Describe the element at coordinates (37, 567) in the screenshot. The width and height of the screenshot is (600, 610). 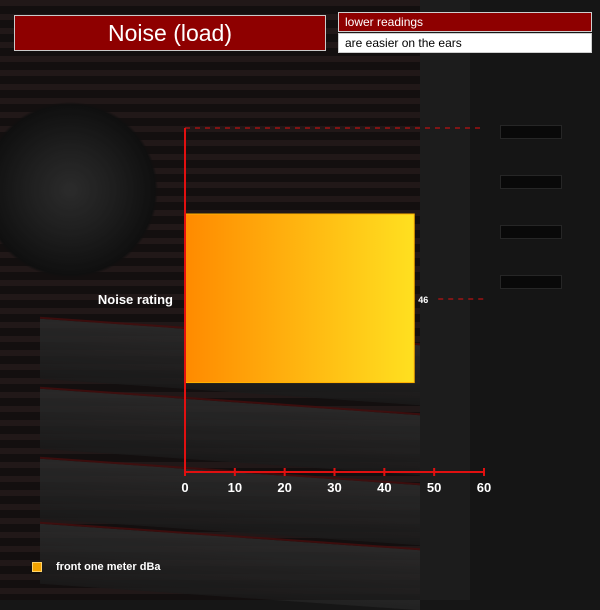
I see `legend-swatch` at that location.